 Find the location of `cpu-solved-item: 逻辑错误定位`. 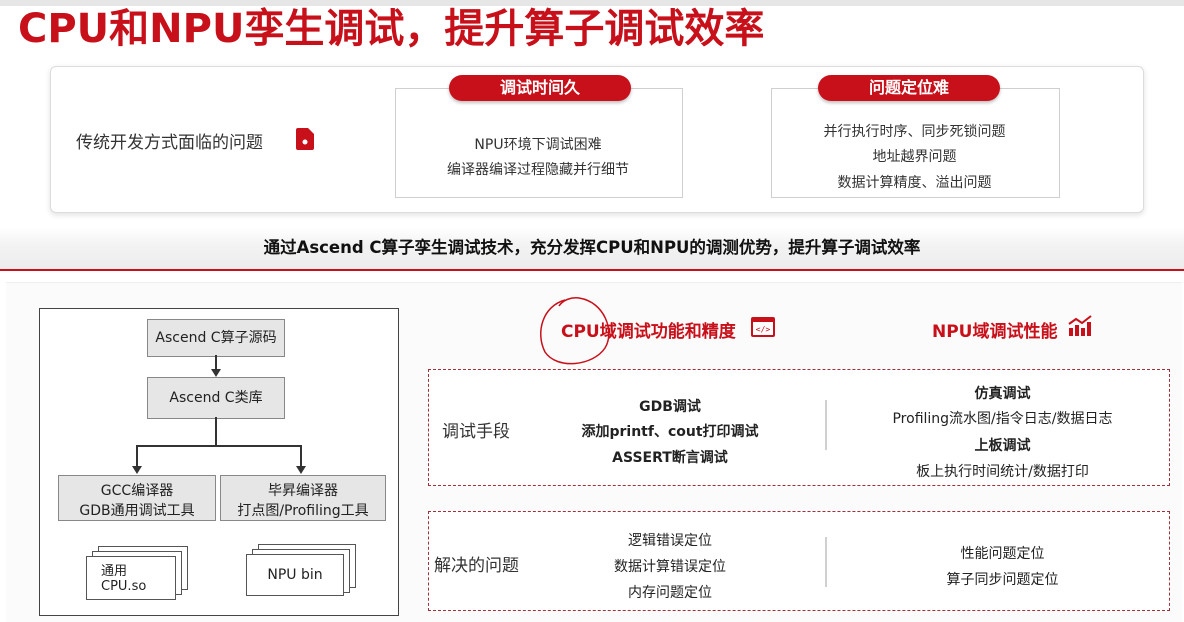

cpu-solved-item: 逻辑错误定位 is located at coordinates (670, 541).